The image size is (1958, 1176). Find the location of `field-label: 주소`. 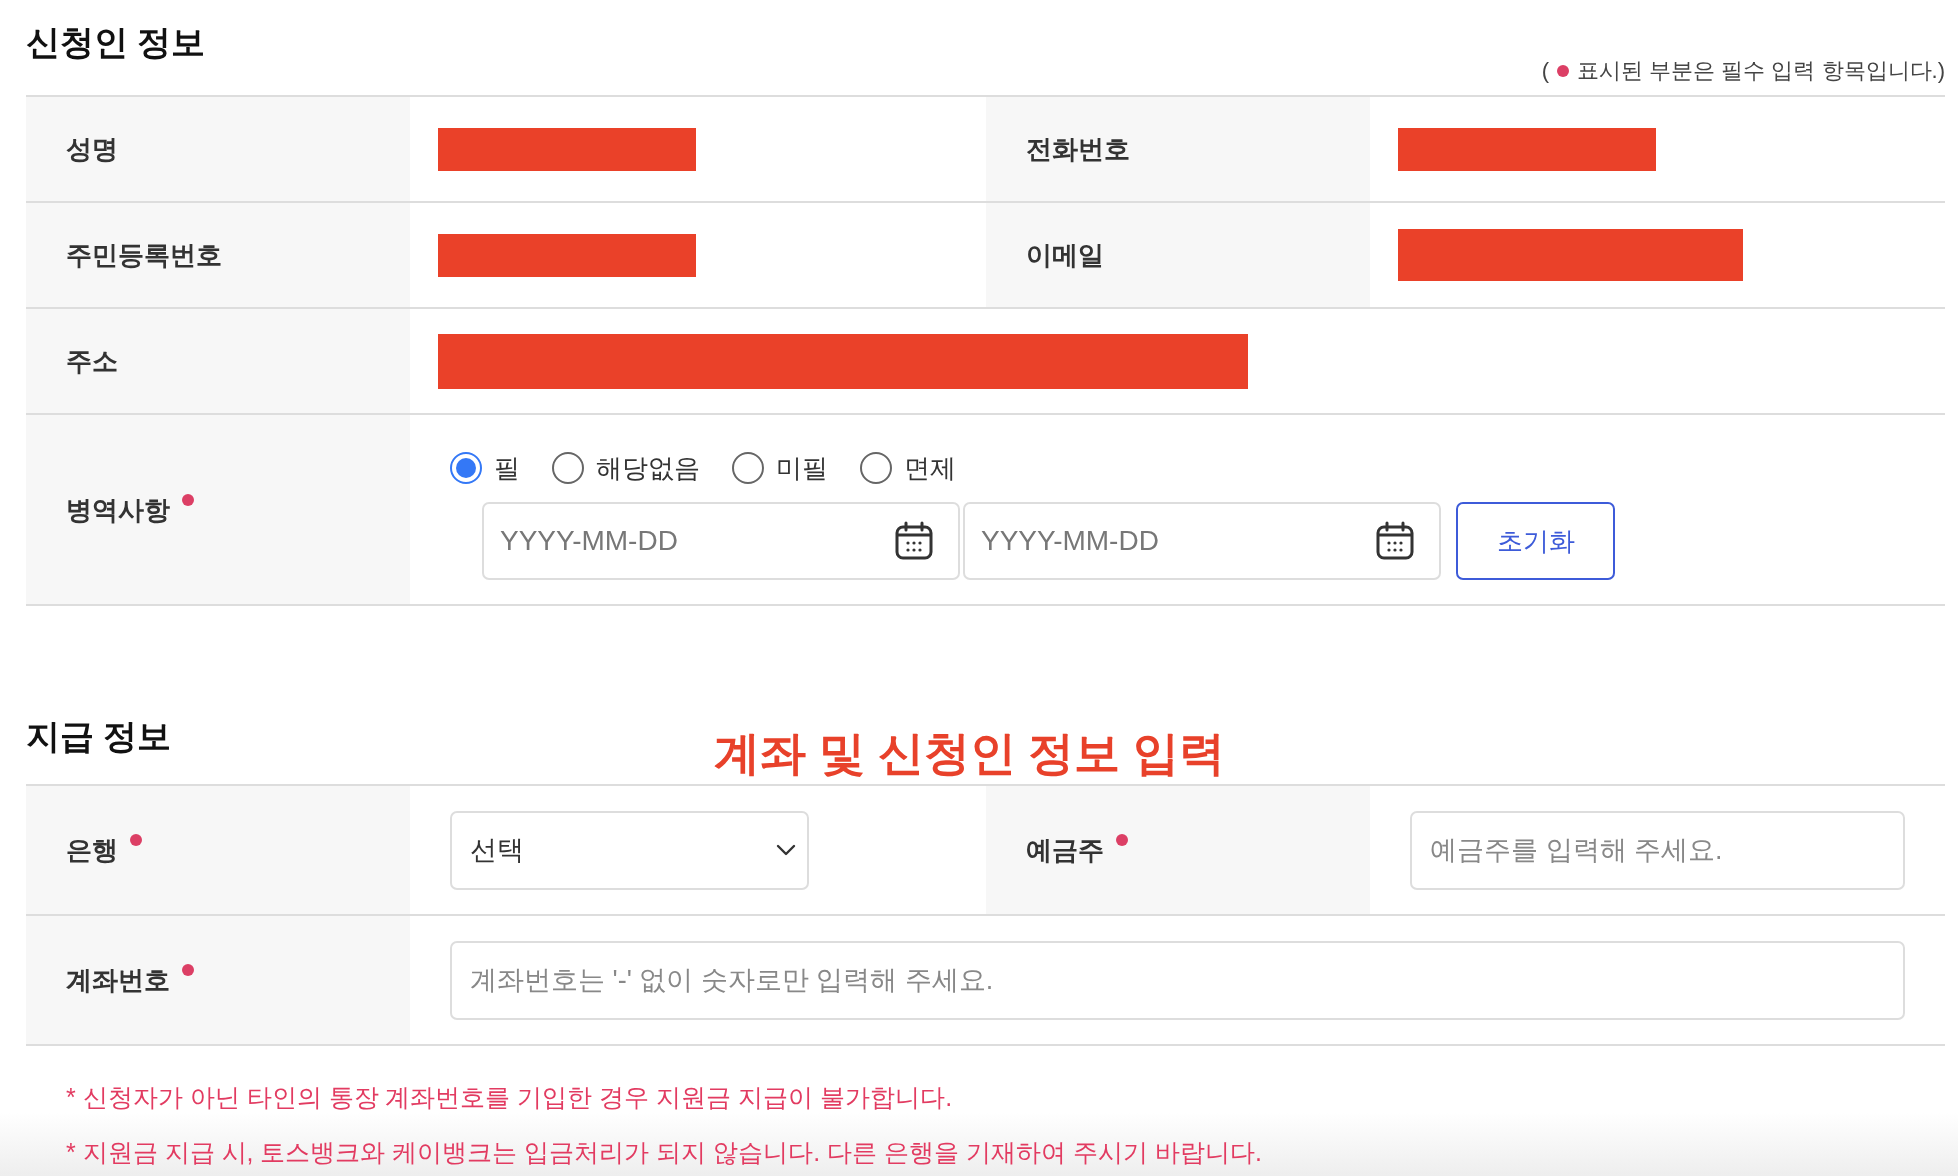

field-label: 주소 is located at coordinates (92, 361).